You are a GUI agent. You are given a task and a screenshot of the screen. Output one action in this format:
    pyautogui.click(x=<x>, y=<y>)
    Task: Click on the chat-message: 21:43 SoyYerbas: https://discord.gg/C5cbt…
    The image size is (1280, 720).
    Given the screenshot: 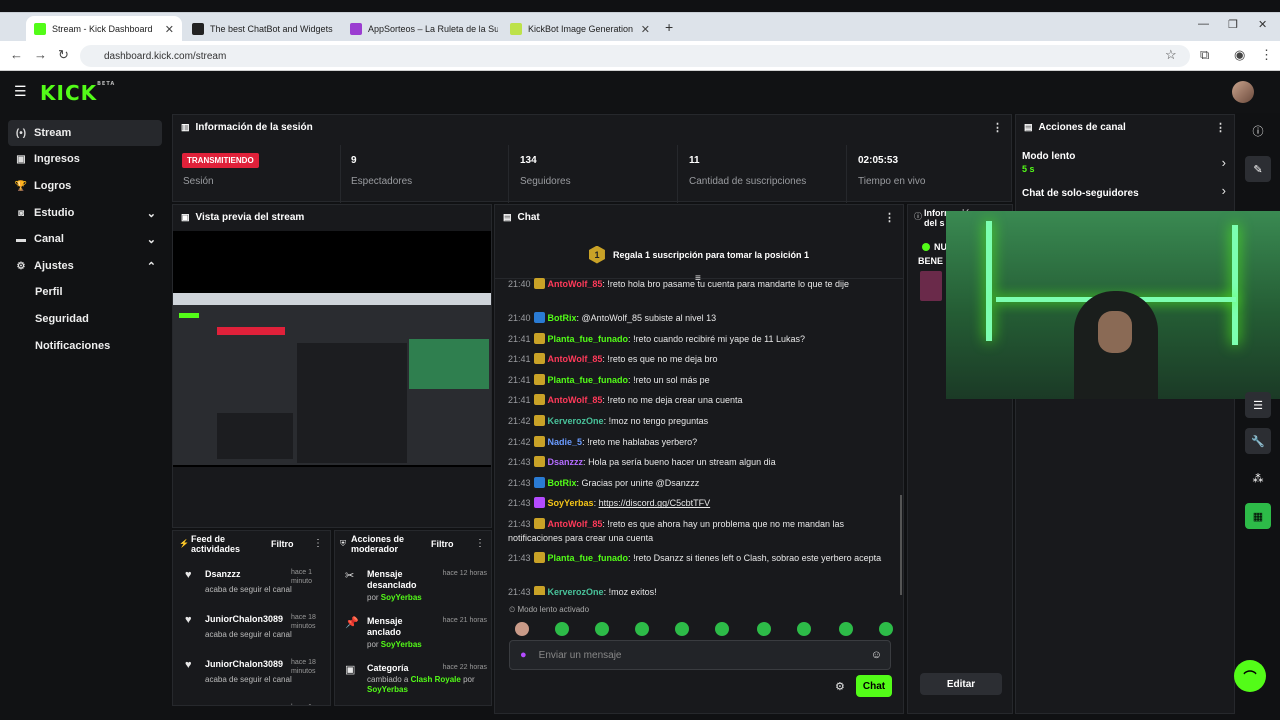 What is the action you would take?
    pyautogui.click(x=609, y=503)
    